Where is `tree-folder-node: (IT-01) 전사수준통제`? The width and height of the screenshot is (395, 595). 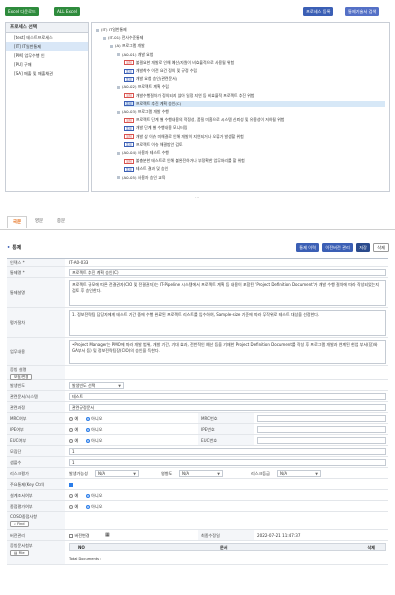
tree-folder-node: (IT-01) 전사수준통제 is located at coordinates (123, 38).